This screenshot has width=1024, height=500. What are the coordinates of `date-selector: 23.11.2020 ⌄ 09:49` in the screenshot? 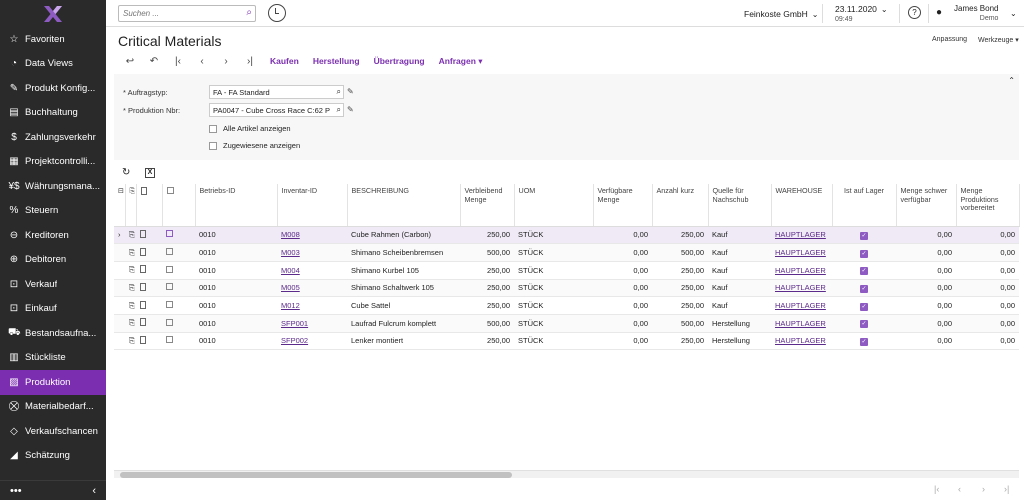 It's located at (861, 14).